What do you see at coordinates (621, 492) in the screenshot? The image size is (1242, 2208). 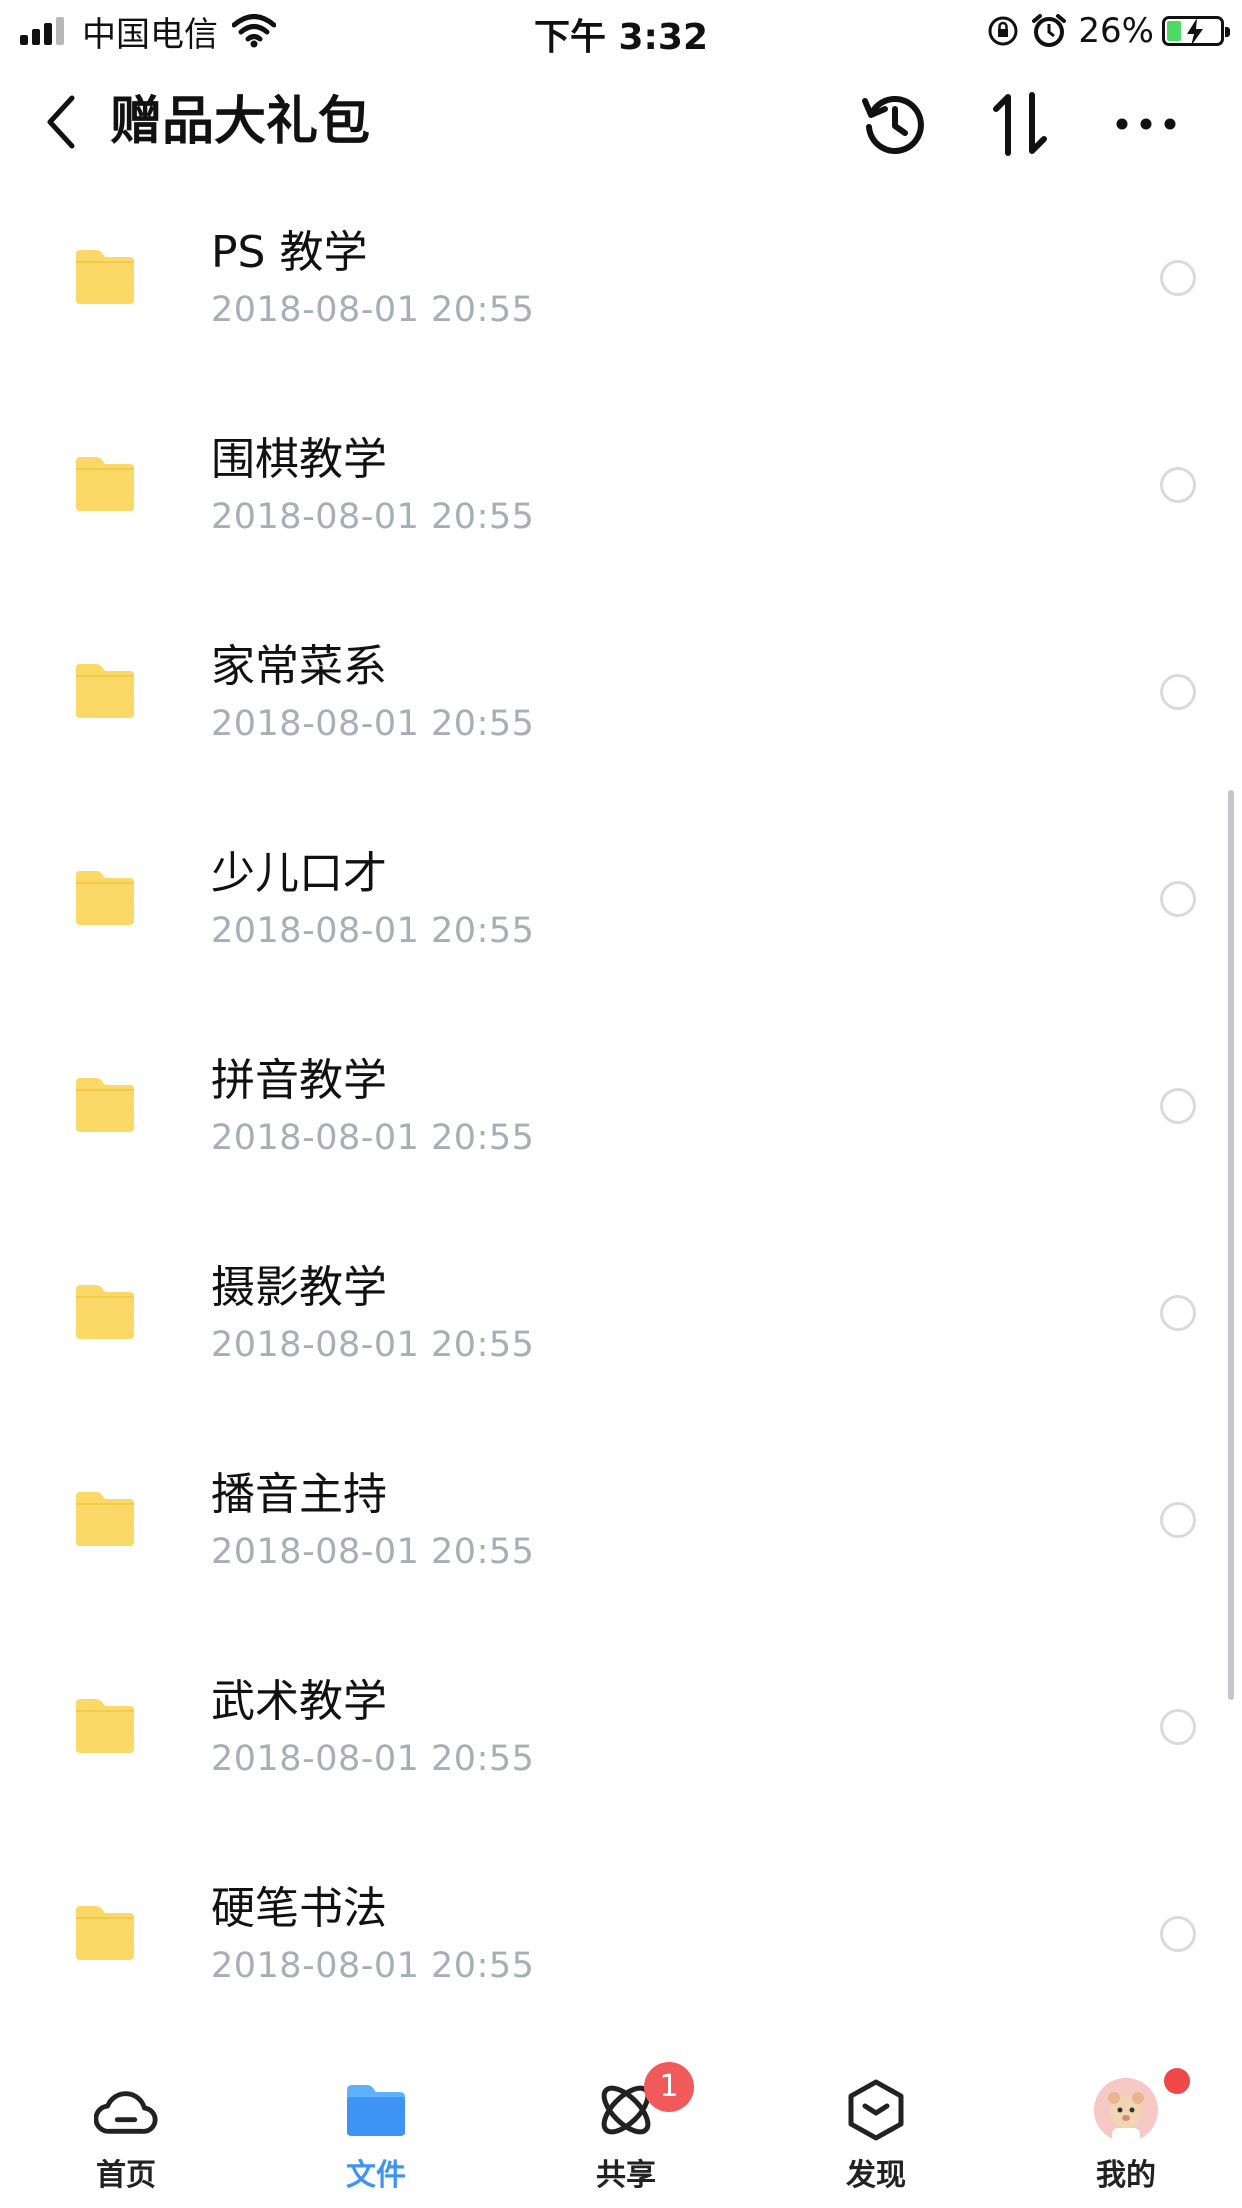 I see `list-item: 围棋教学 2018-08-01 20:55` at bounding box center [621, 492].